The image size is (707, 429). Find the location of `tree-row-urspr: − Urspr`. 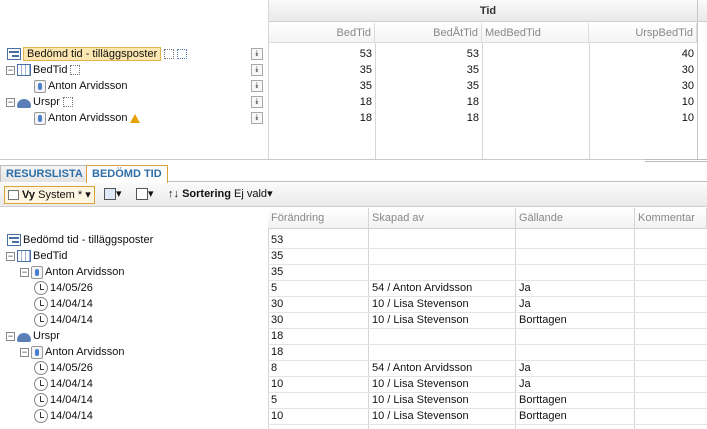

tree-row-urspr: − Urspr is located at coordinates (39, 102).